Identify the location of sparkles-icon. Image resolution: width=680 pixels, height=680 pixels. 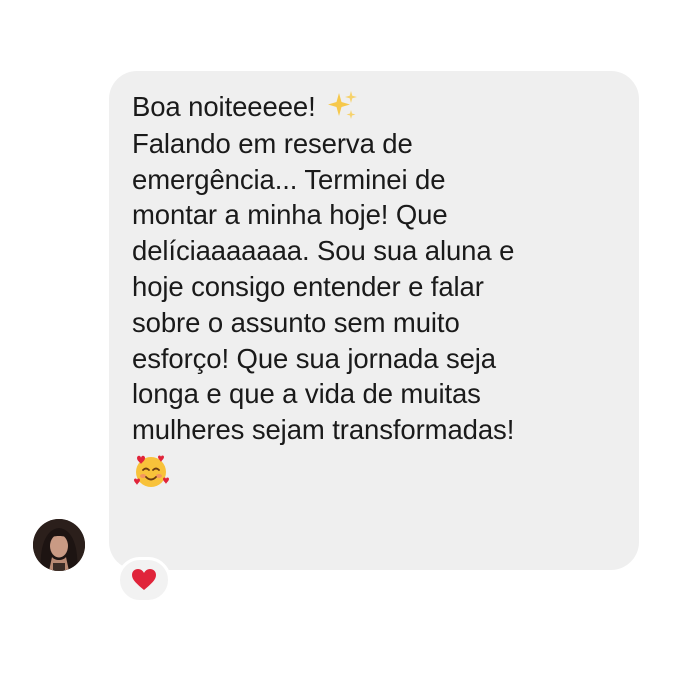
(343, 106).